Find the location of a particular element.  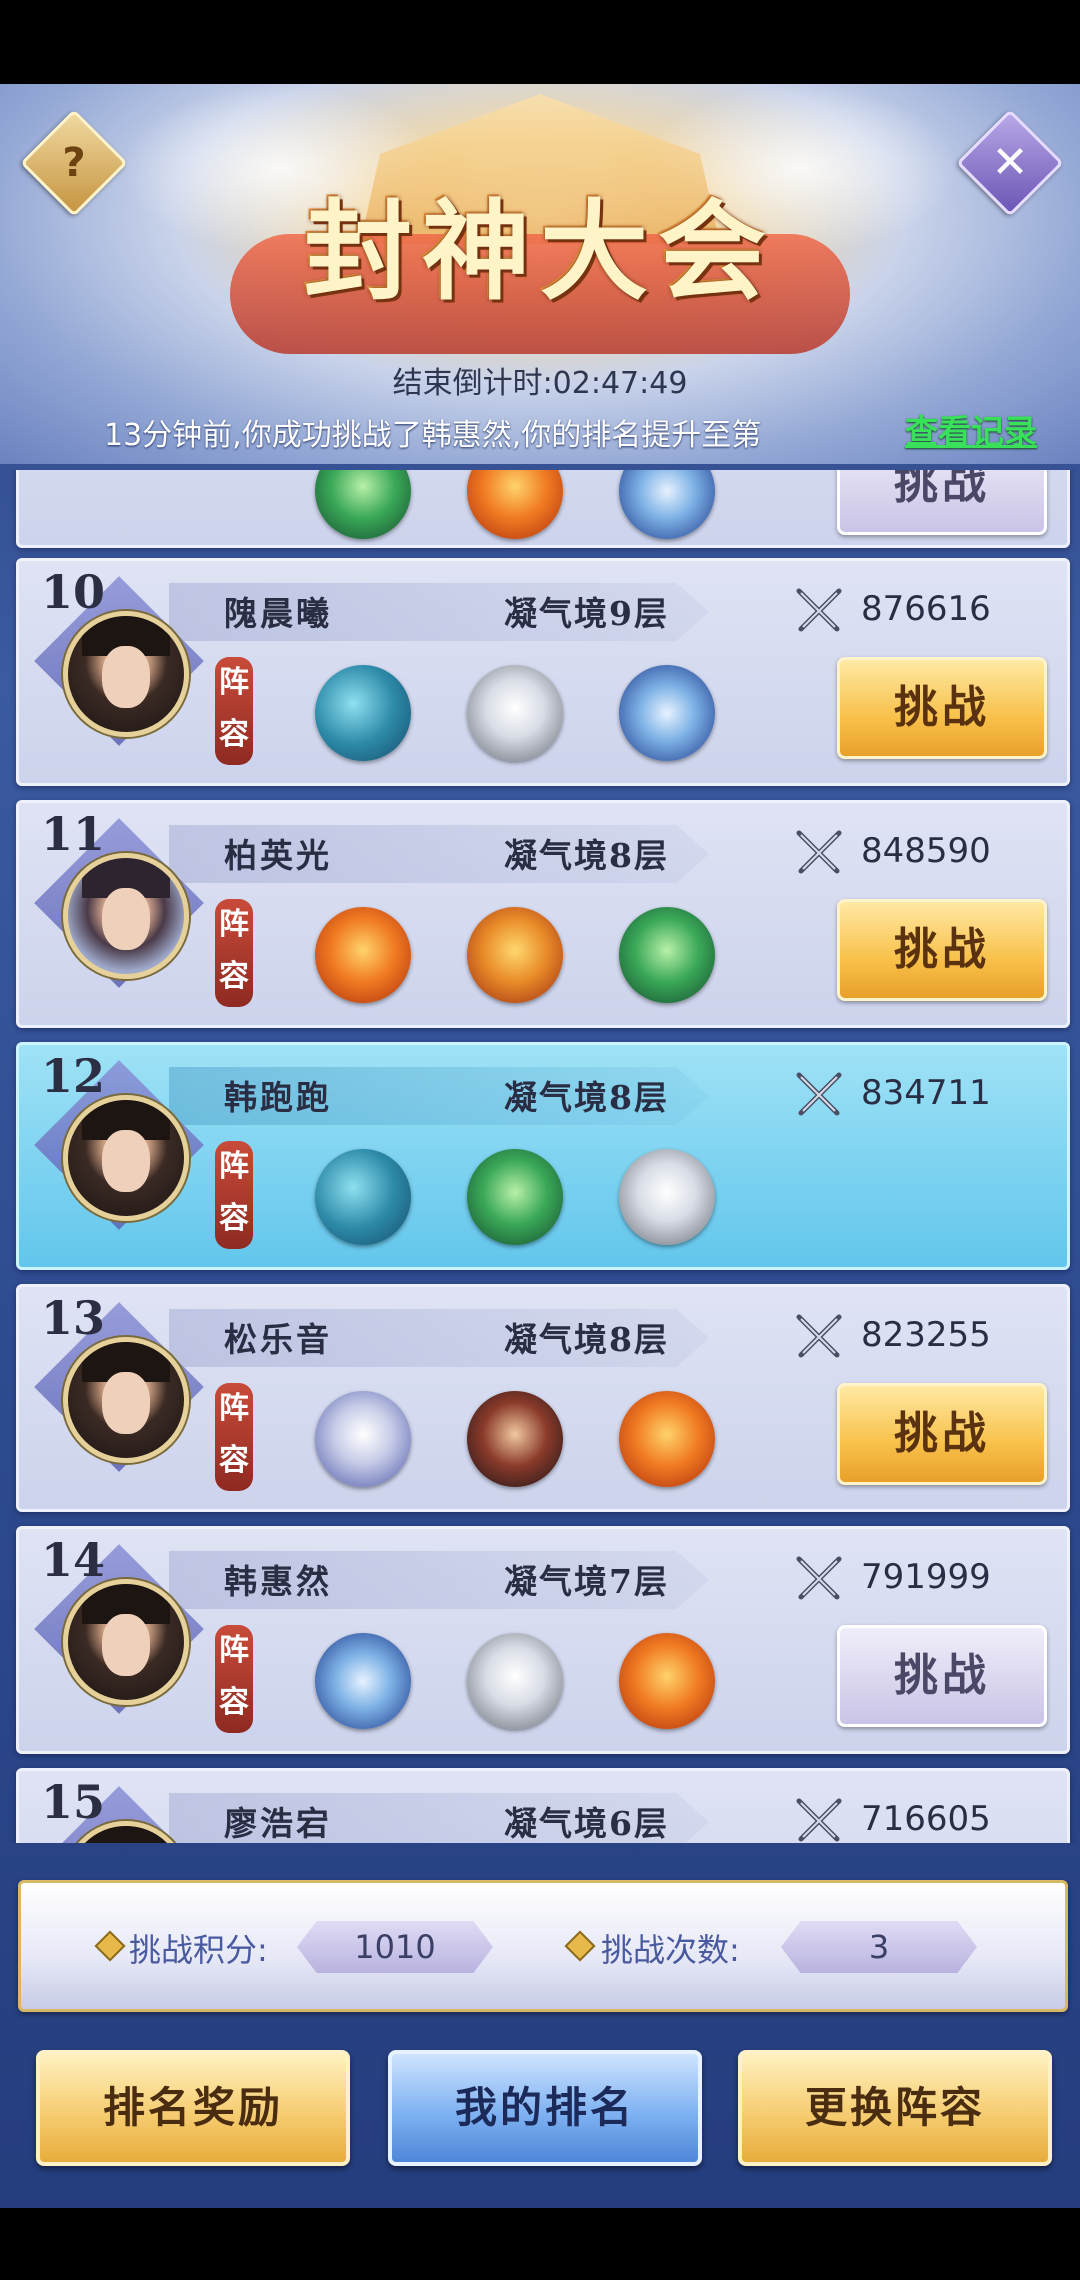

ranking-row: 15 廖浩宕 凝气境6层 716605 is located at coordinates (543, 1805).